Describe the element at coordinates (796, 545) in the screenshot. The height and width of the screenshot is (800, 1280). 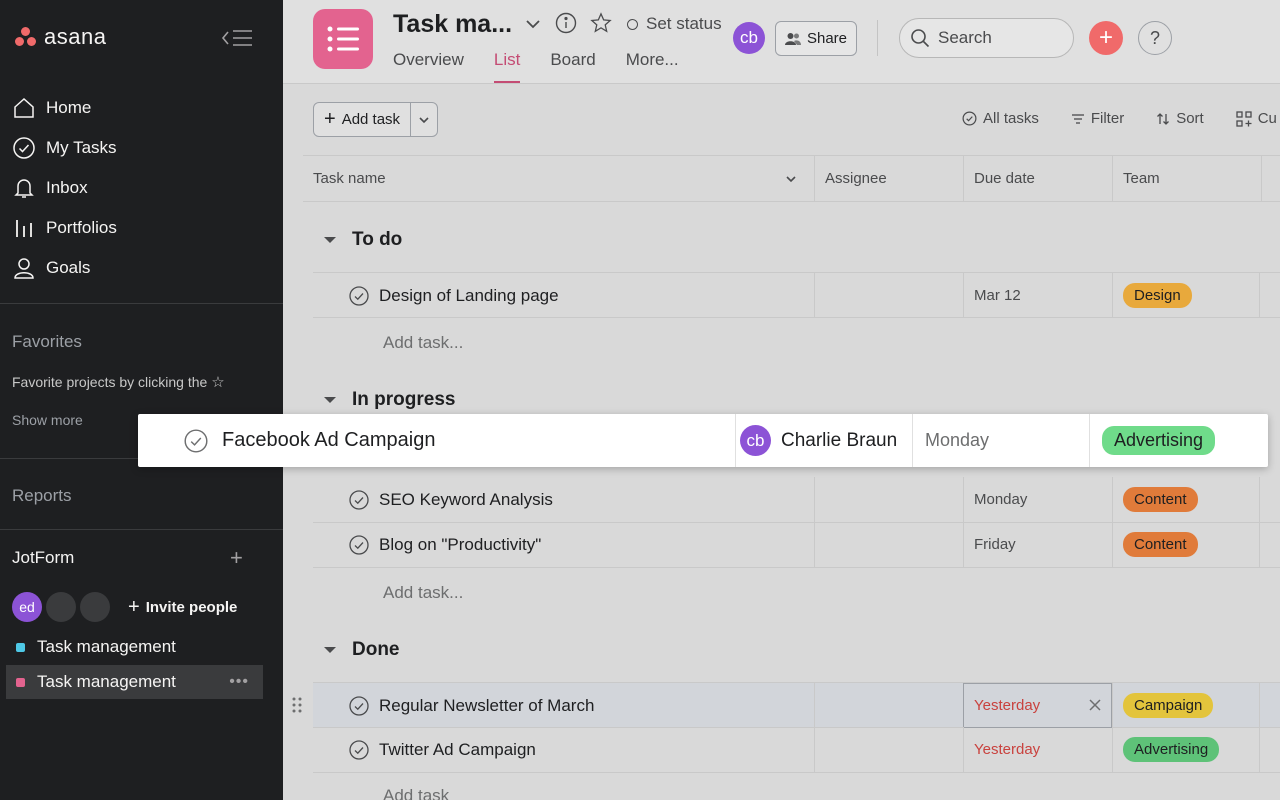
I see `table-row: Blog on "Productivity" Friday Content` at that location.